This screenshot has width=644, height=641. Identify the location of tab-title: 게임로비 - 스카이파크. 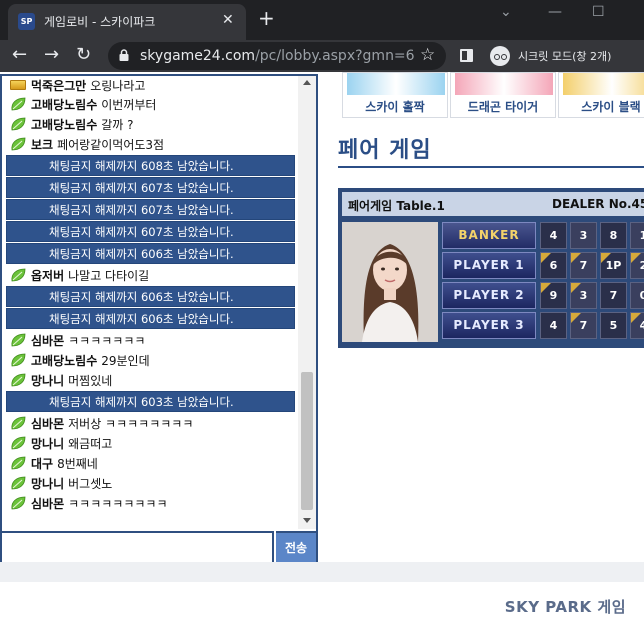
(100, 22).